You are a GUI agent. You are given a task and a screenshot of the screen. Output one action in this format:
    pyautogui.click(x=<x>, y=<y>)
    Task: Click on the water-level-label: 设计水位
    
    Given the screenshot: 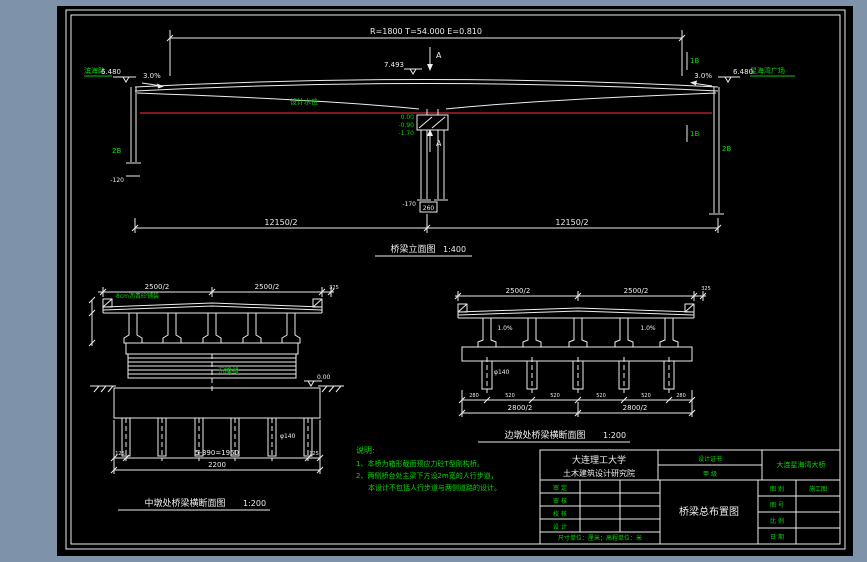 What is the action you would take?
    pyautogui.click(x=304, y=101)
    